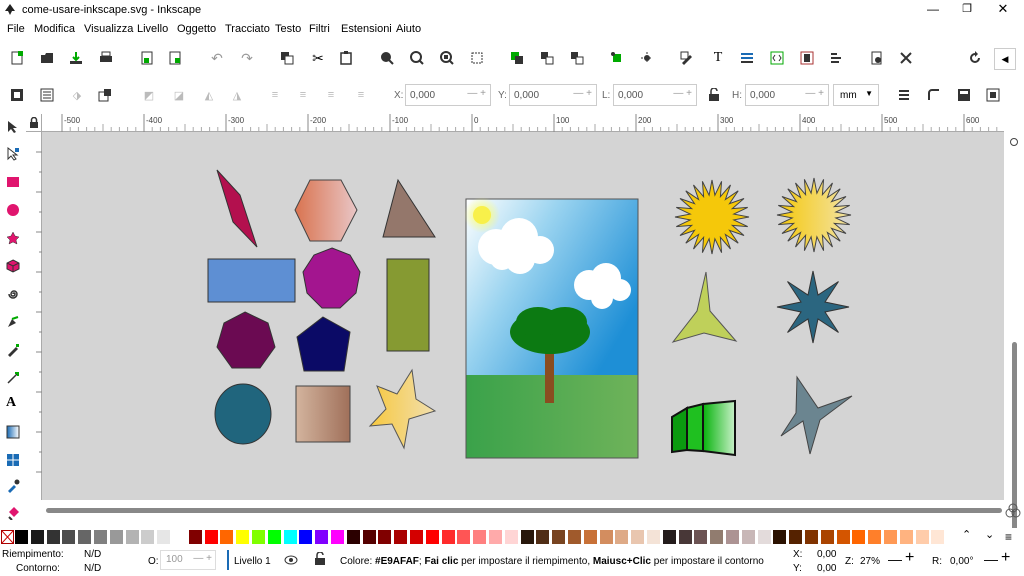  What do you see at coordinates (288, 29) in the screenshot?
I see `menu-testo: Testo` at bounding box center [288, 29].